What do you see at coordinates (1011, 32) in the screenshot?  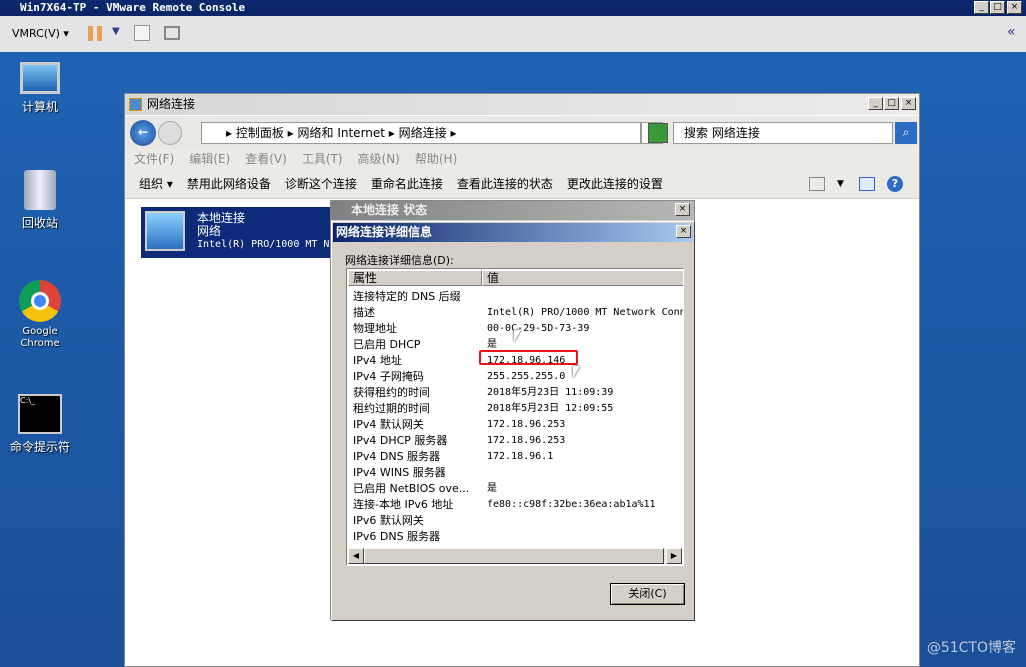 I see `collapse-icon: «` at bounding box center [1011, 32].